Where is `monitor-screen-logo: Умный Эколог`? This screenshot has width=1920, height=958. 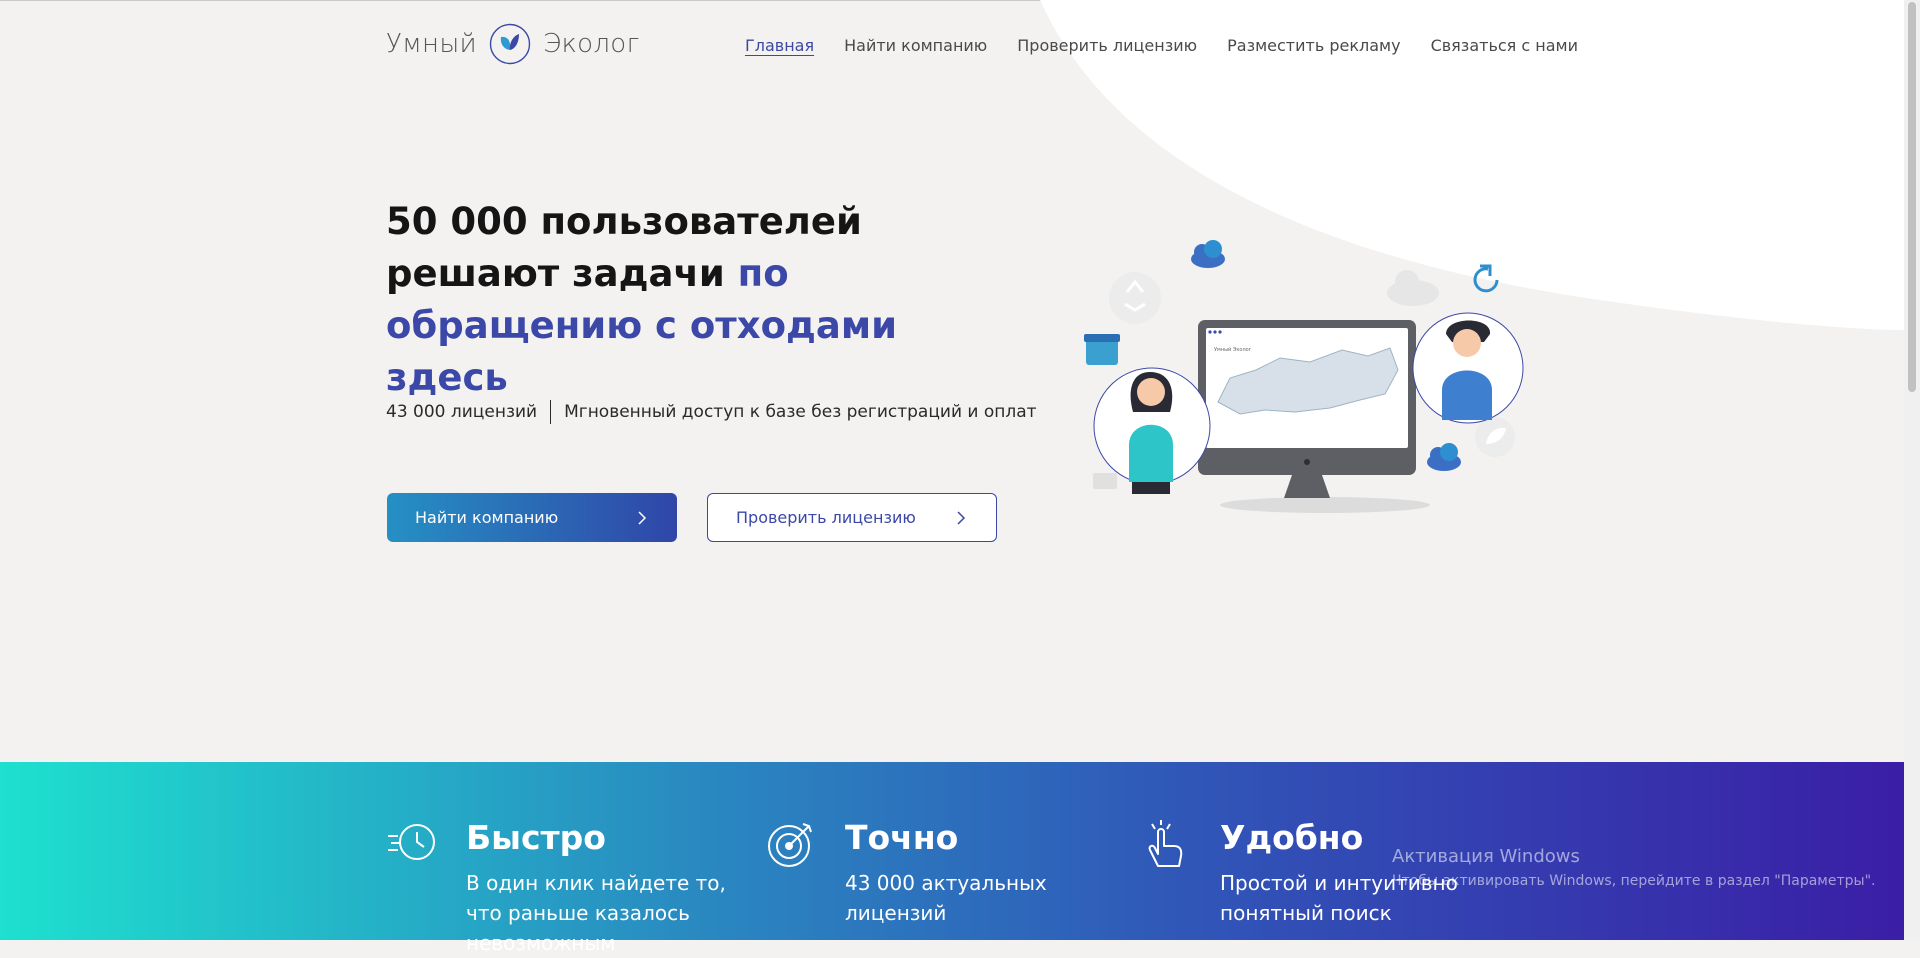 monitor-screen-logo: Умный Эколог is located at coordinates (1233, 349).